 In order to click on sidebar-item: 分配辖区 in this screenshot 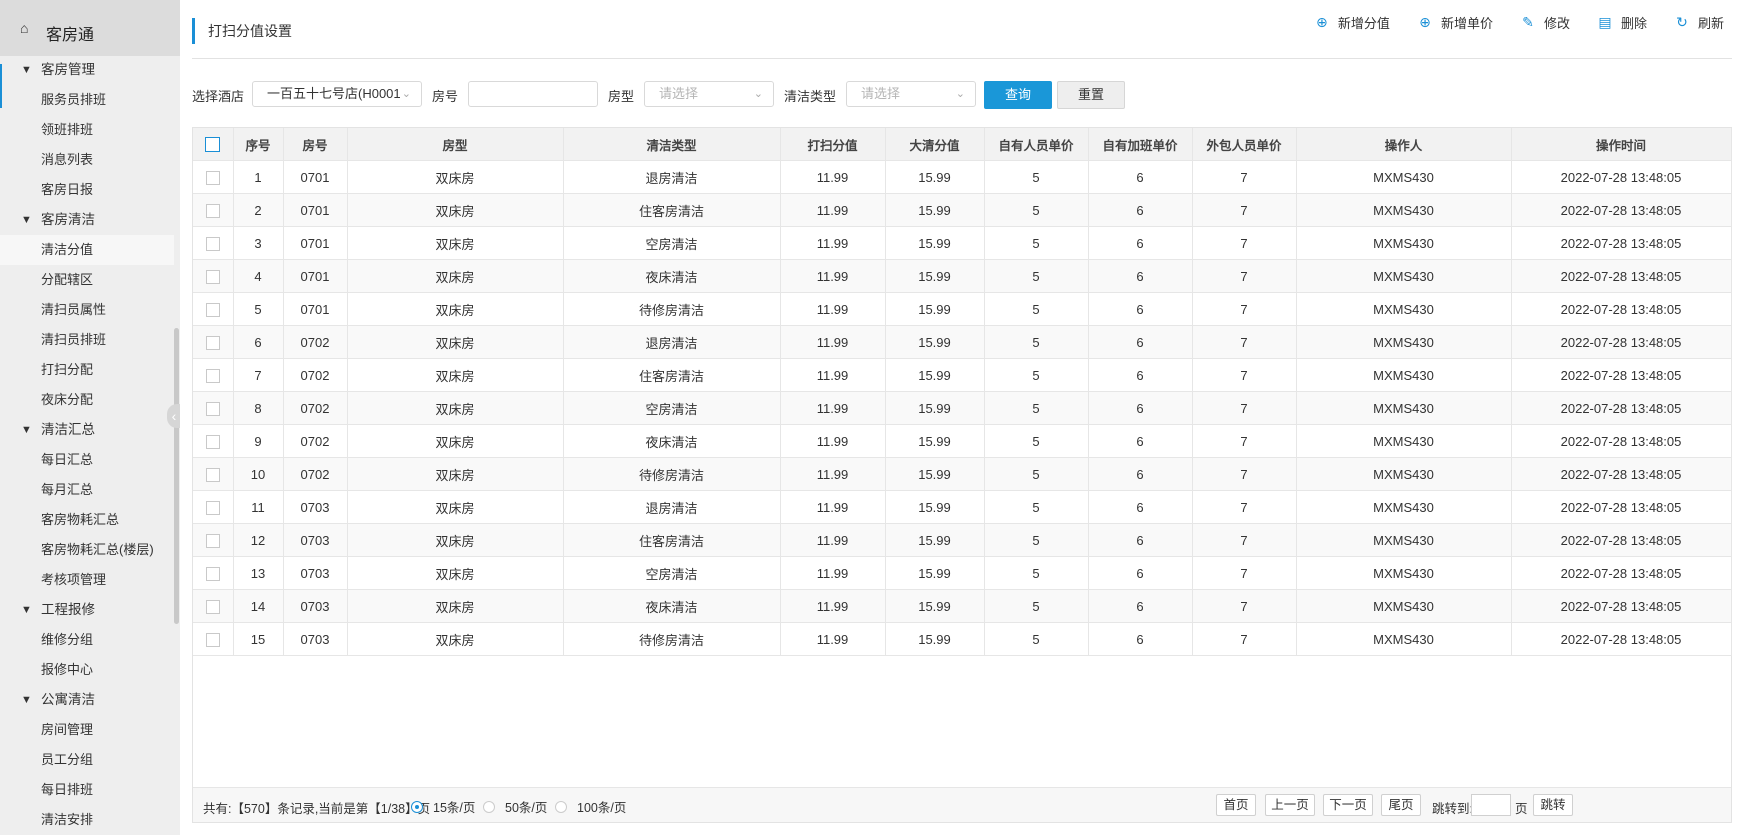, I will do `click(87, 280)`.